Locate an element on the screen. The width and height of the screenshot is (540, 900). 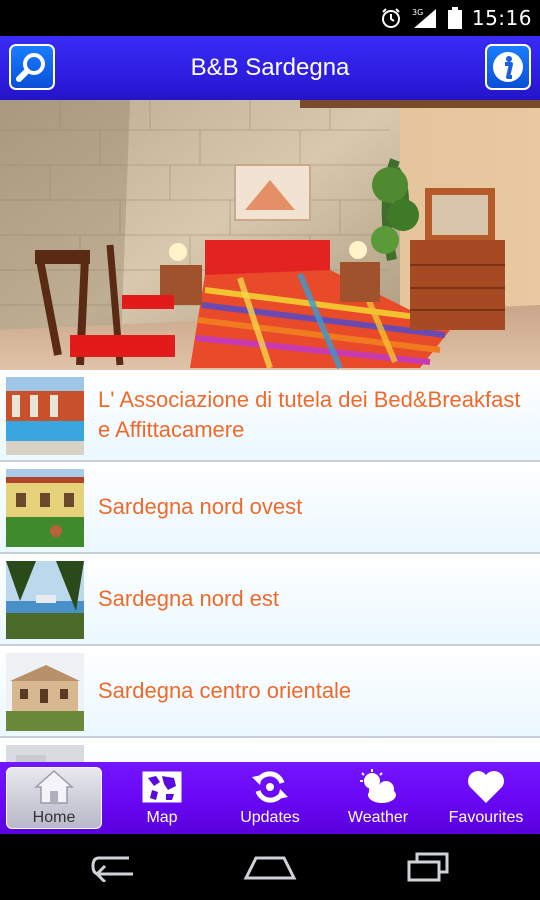
title-bar: B&B Sardegna is located at coordinates (270, 68).